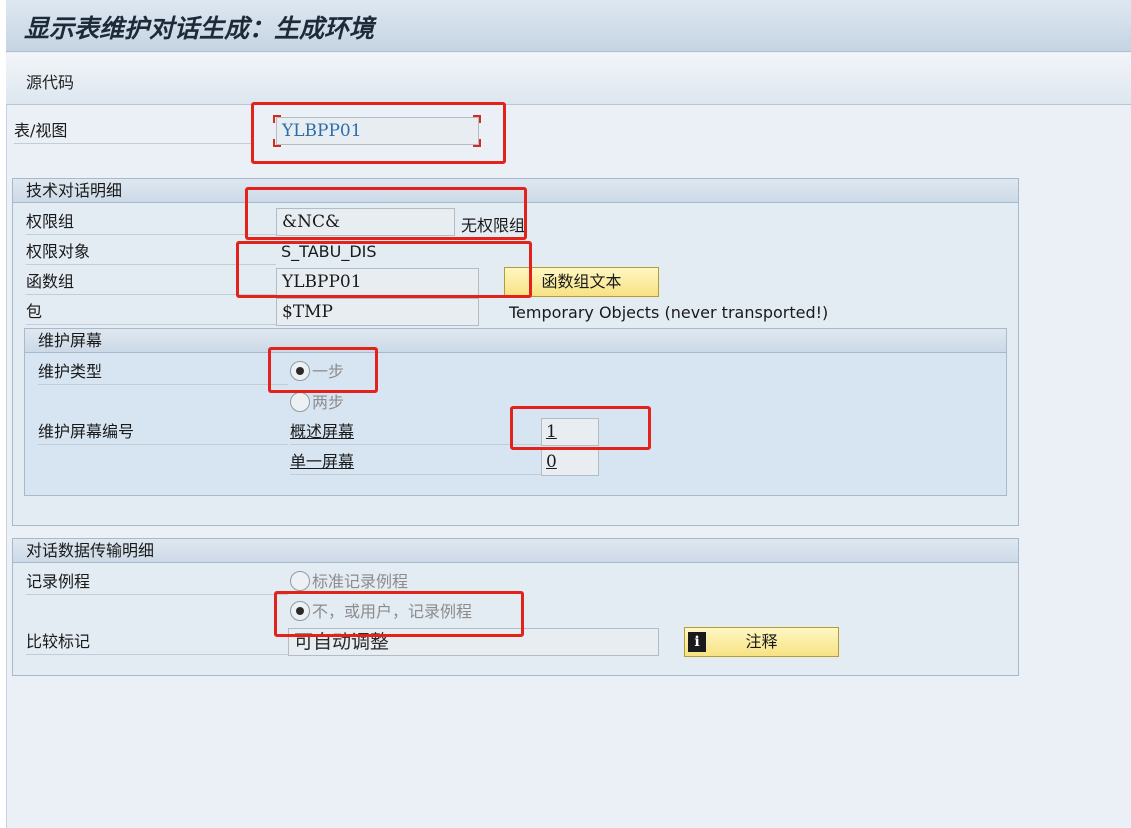 The height and width of the screenshot is (828, 1131). Describe the element at coordinates (570, 462) in the screenshot. I see `single-screen-field: 0` at that location.